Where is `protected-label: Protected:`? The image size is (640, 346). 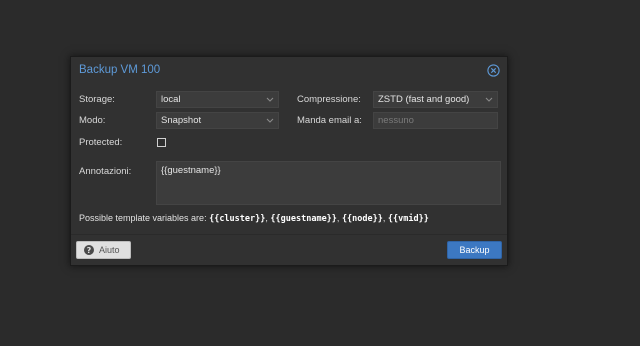
protected-label: Protected: is located at coordinates (101, 142).